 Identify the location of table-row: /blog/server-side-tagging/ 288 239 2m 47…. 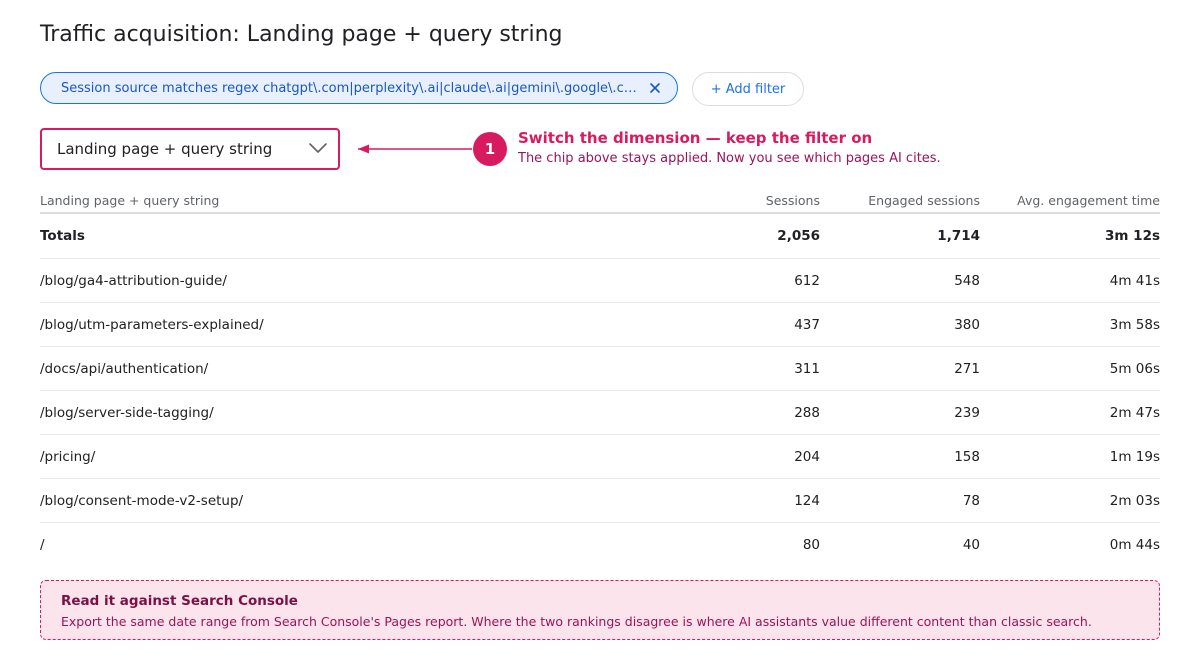
(600, 413).